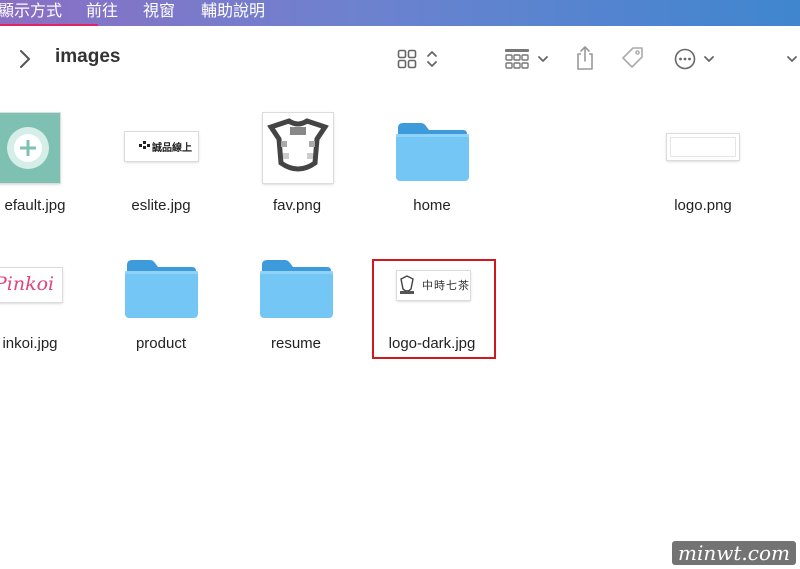 The height and width of the screenshot is (569, 800). Describe the element at coordinates (31, 12) in the screenshot. I see `menu-view: 顯示方式` at that location.